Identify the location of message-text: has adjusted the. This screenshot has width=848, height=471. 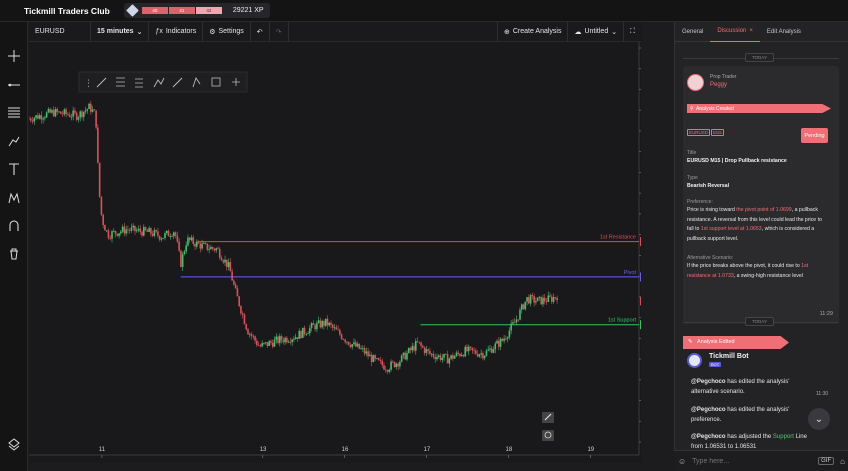
(749, 437).